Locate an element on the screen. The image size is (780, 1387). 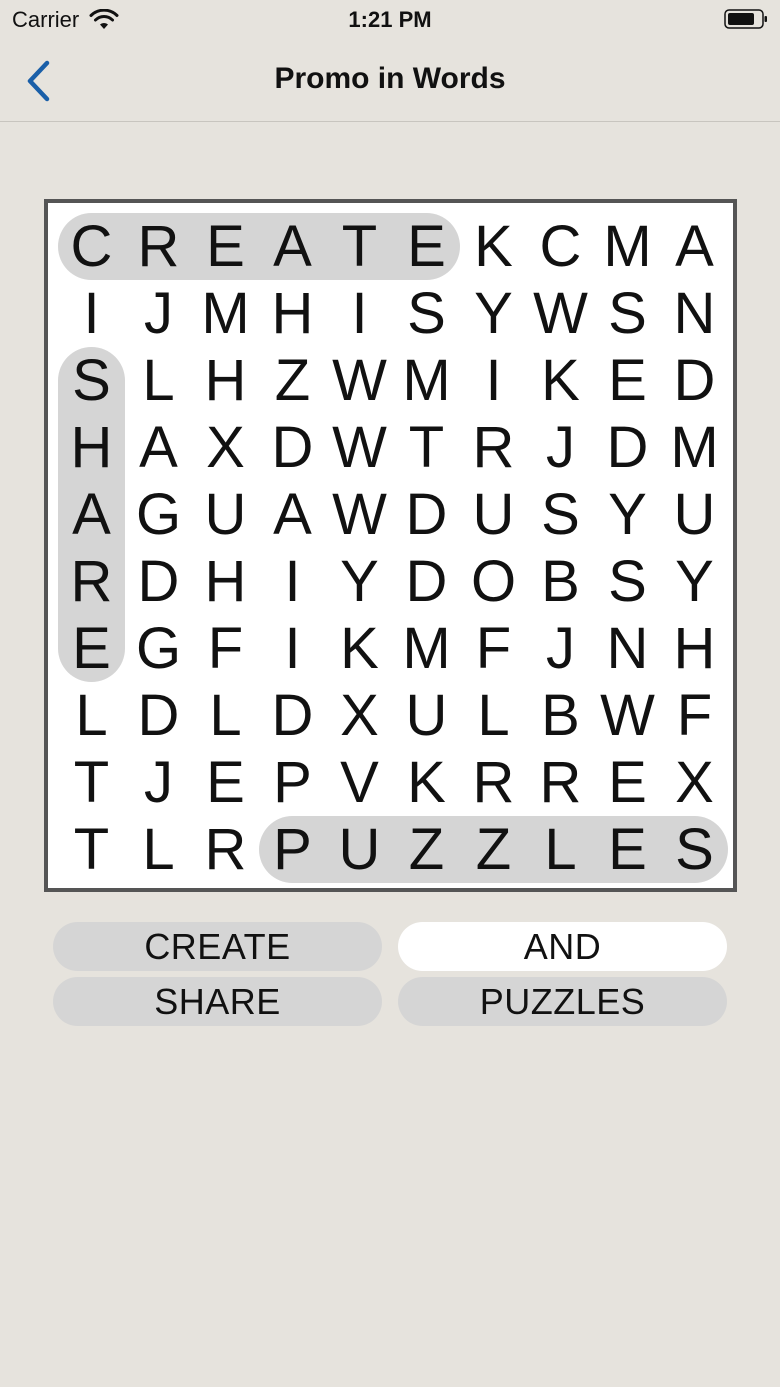
grid-cell: O is located at coordinates (493, 581).